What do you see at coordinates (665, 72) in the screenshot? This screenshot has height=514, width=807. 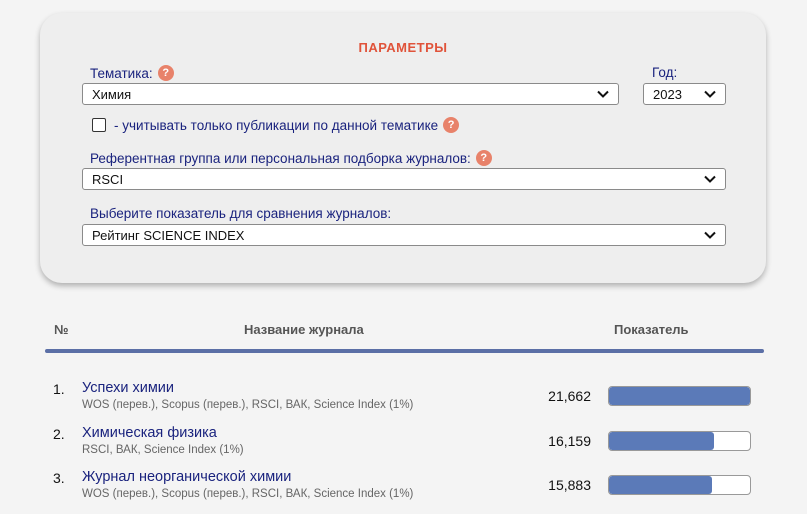 I see `year-label: Год:` at bounding box center [665, 72].